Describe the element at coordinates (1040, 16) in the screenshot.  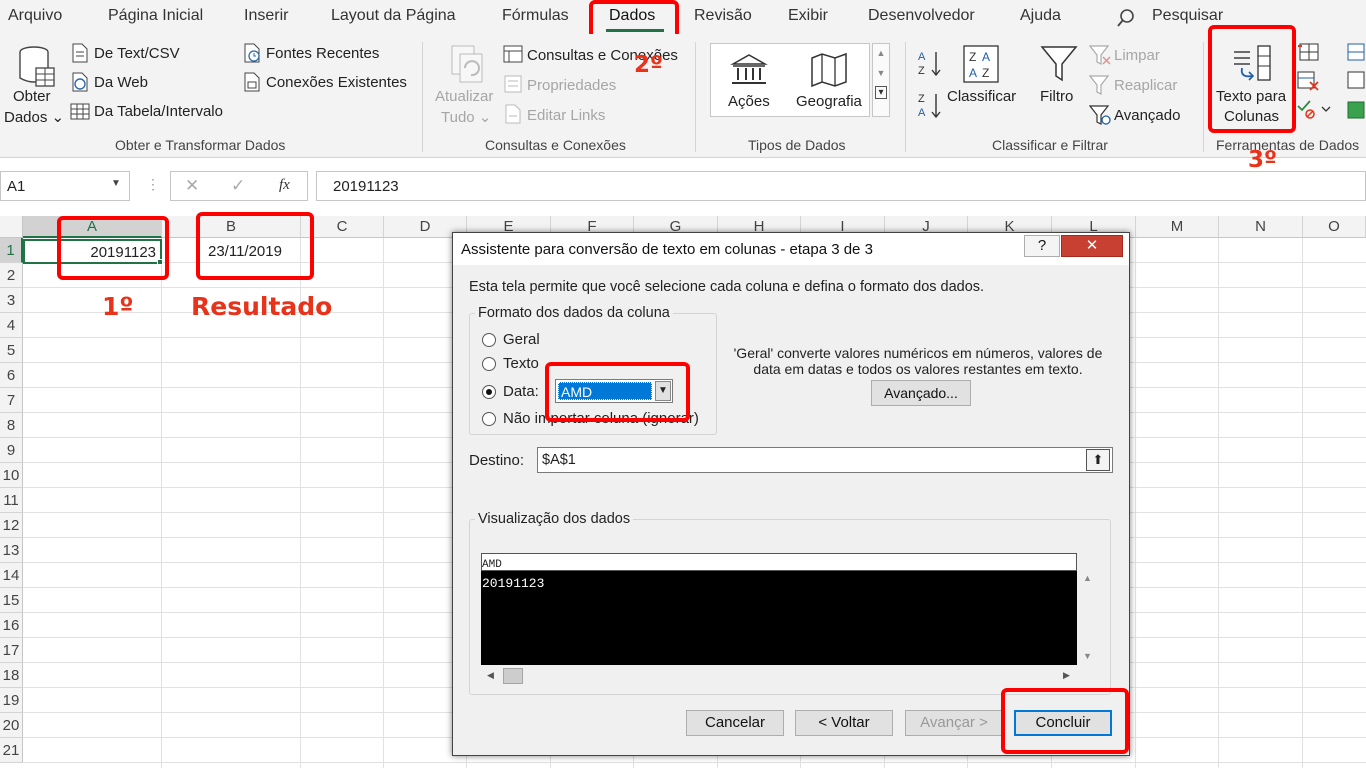
I see `tab-ajuda: Ajuda` at that location.